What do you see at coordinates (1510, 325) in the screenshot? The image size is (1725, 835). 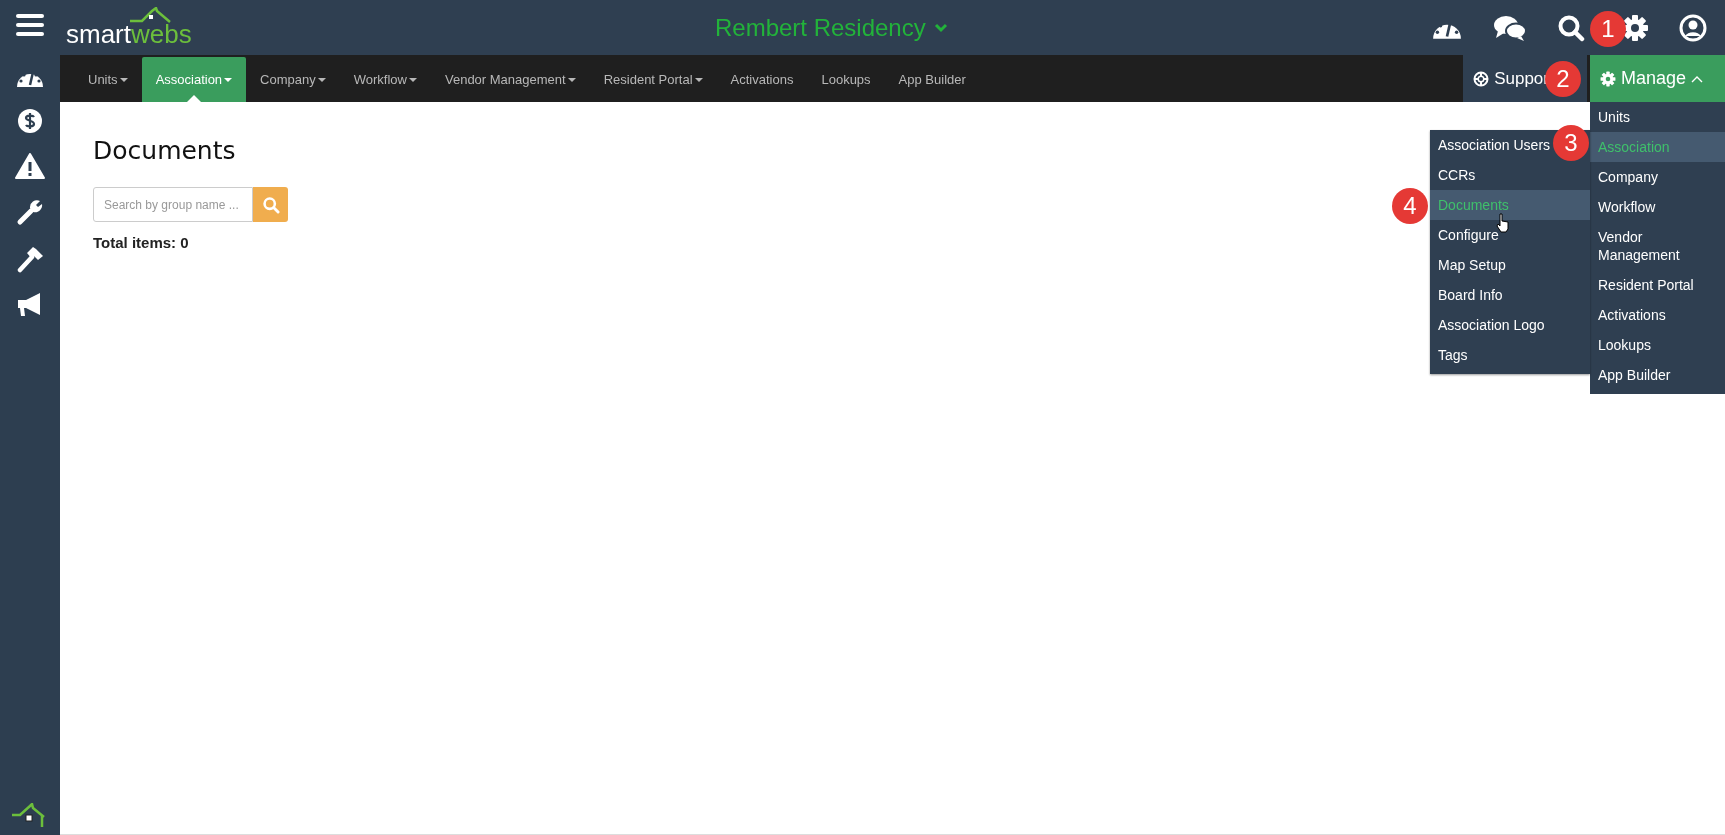 I see `menu-item: Association Logo` at bounding box center [1510, 325].